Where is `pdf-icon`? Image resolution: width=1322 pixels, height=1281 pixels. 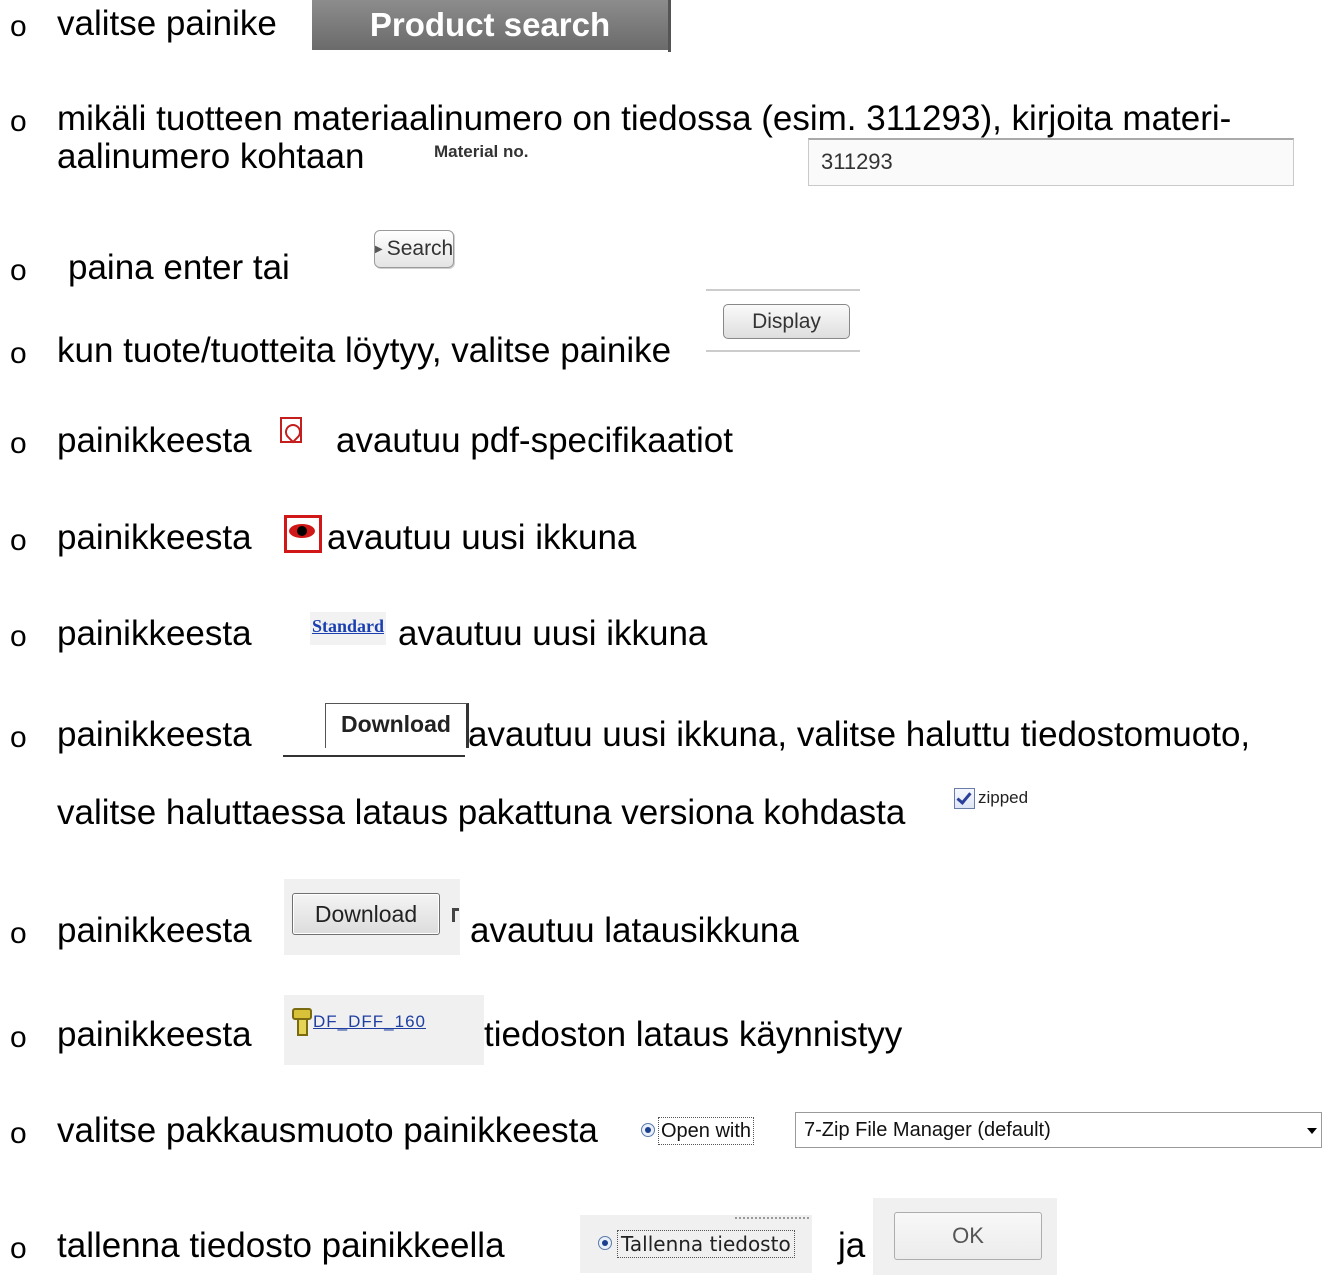
pdf-icon is located at coordinates (291, 430).